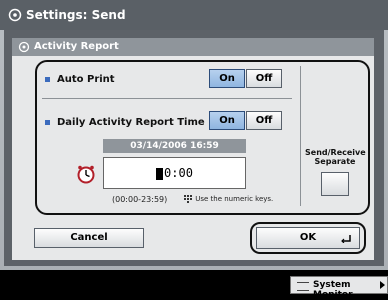  I want to click on keypad-icon, so click(188, 199).